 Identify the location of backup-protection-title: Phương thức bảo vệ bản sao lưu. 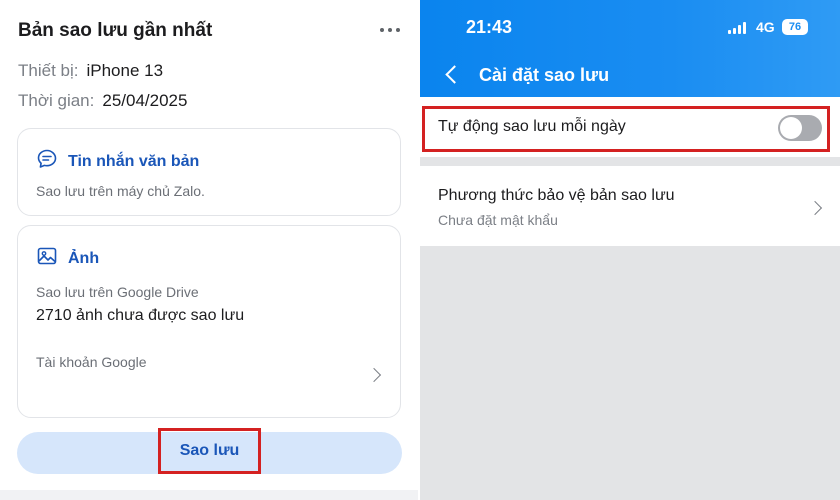
(556, 195).